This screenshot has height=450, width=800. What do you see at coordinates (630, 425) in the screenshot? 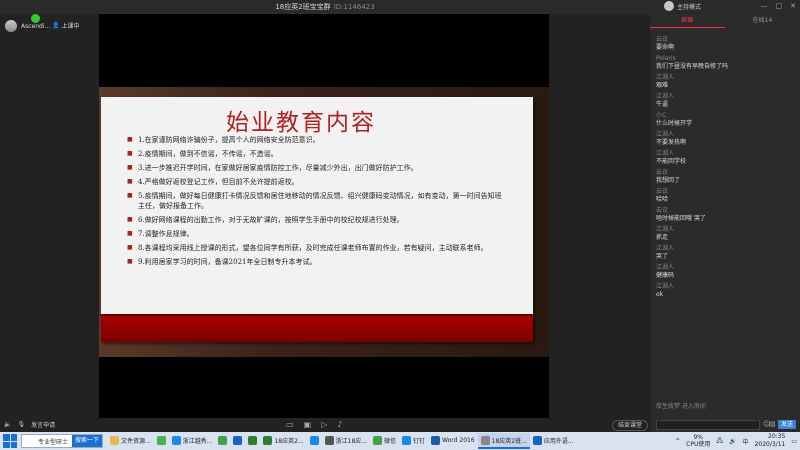
I see `end-class-button: 结束课堂` at bounding box center [630, 425].